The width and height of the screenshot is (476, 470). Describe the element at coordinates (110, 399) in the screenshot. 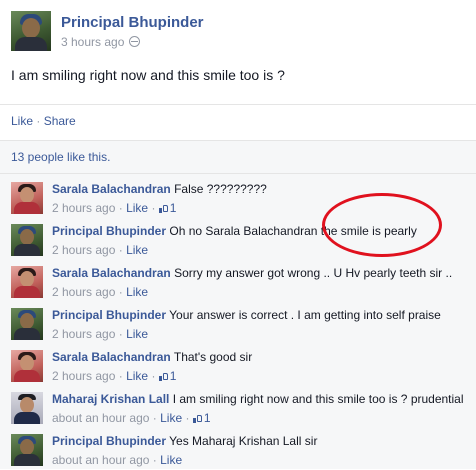

I see `comment-author: Maharaj Krishan Lall` at that location.